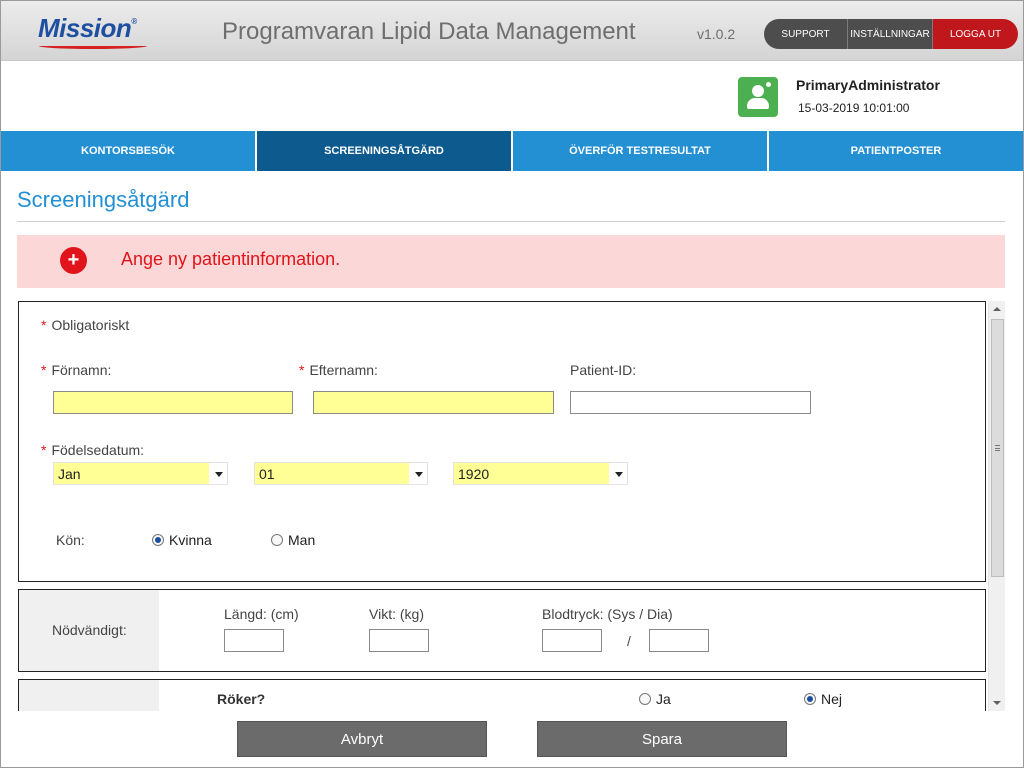 The height and width of the screenshot is (768, 1024). What do you see at coordinates (511, 261) in the screenshot?
I see `info-alert: + Ange ny patientinformation.` at bounding box center [511, 261].